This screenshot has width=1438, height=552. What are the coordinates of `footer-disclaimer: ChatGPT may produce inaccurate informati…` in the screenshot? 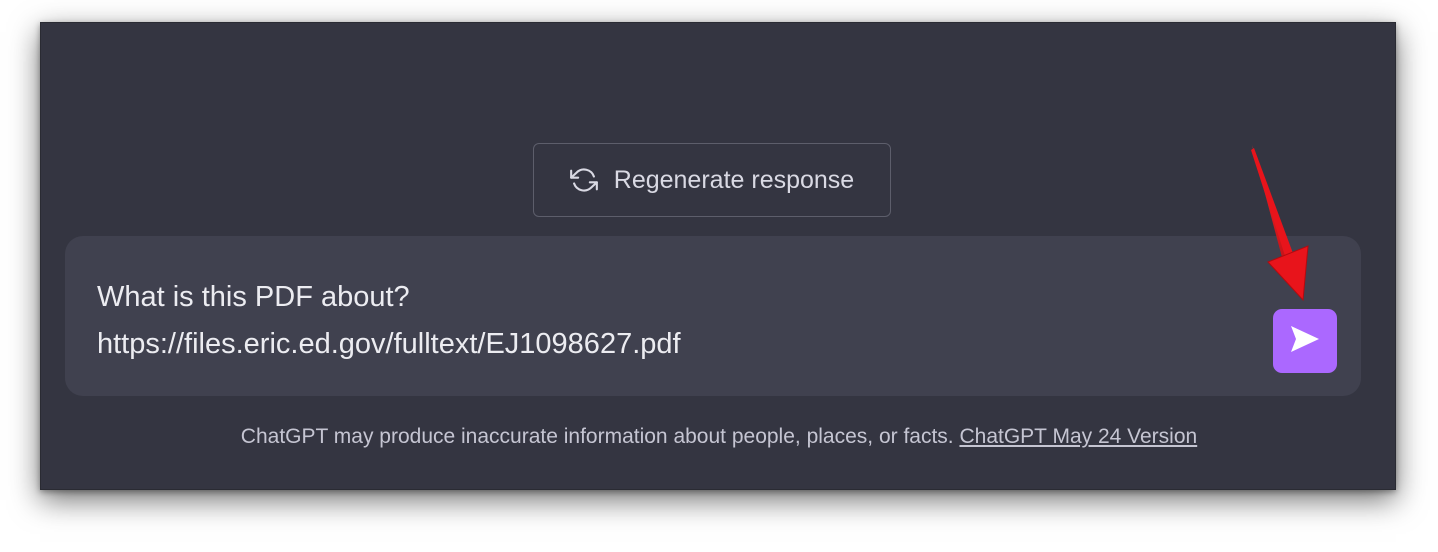 It's located at (719, 437).